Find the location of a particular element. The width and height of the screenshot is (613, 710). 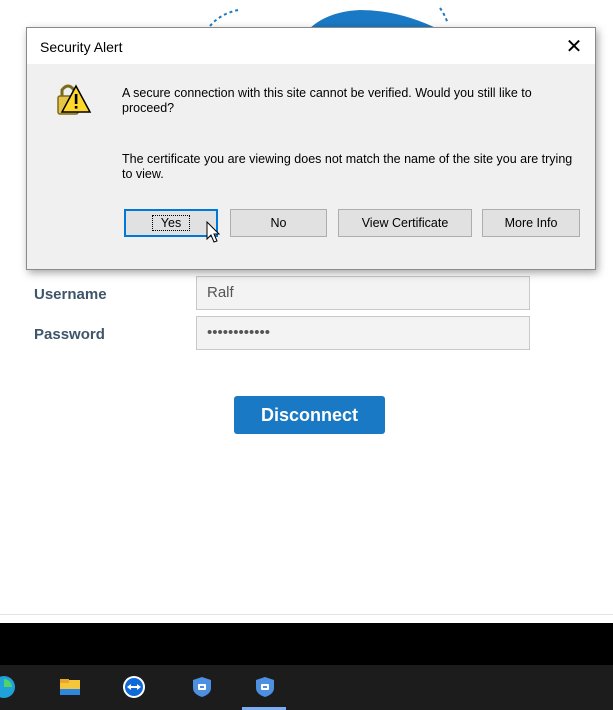

password-field: •••••••••••• is located at coordinates (363, 333).